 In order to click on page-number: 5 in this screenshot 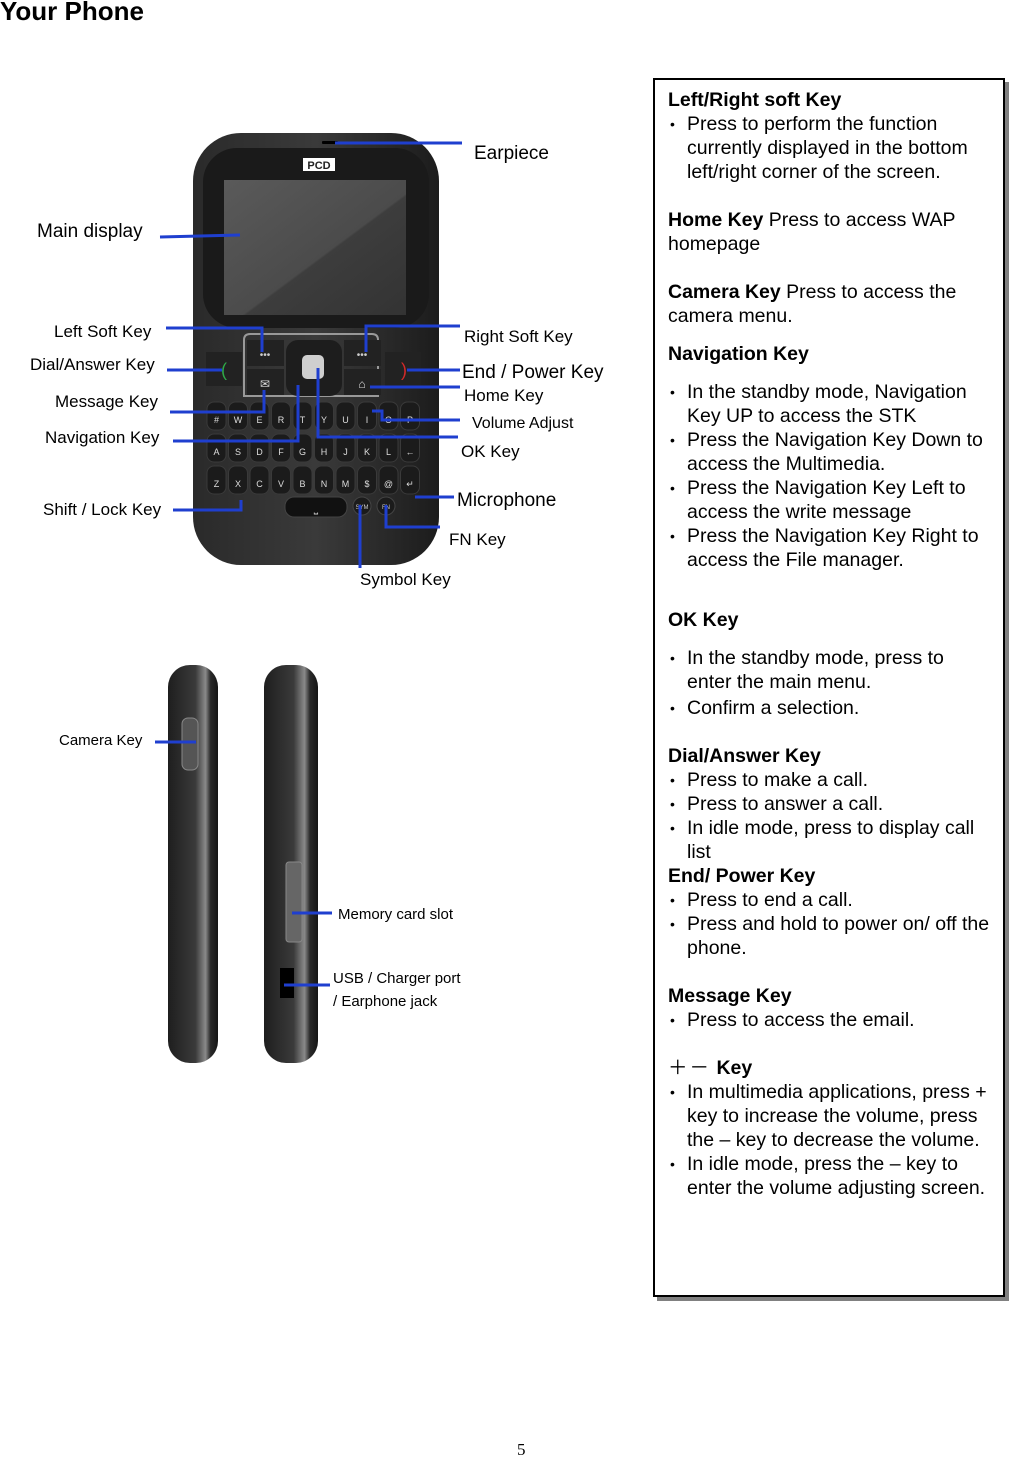, I will do `click(521, 1449)`.